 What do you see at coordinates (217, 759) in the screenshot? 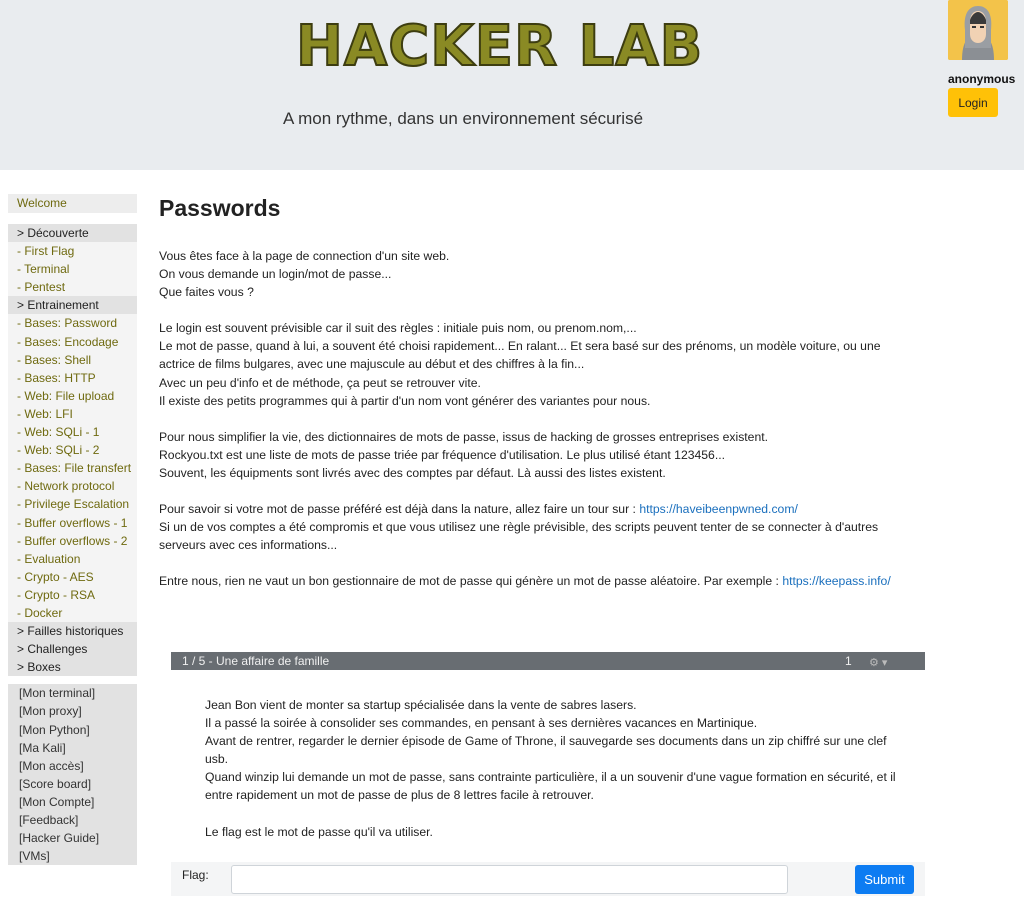
I see `text-line: usb.` at bounding box center [217, 759].